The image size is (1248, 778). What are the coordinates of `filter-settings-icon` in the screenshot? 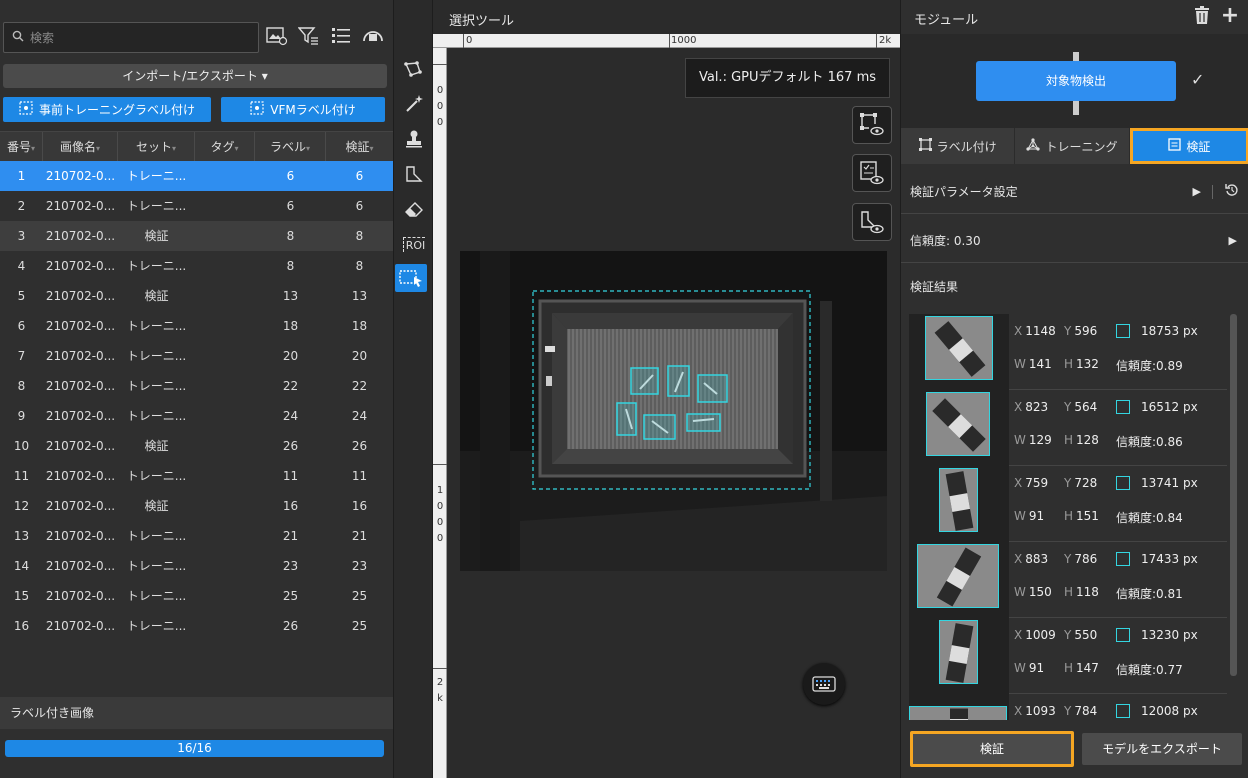 It's located at (309, 38).